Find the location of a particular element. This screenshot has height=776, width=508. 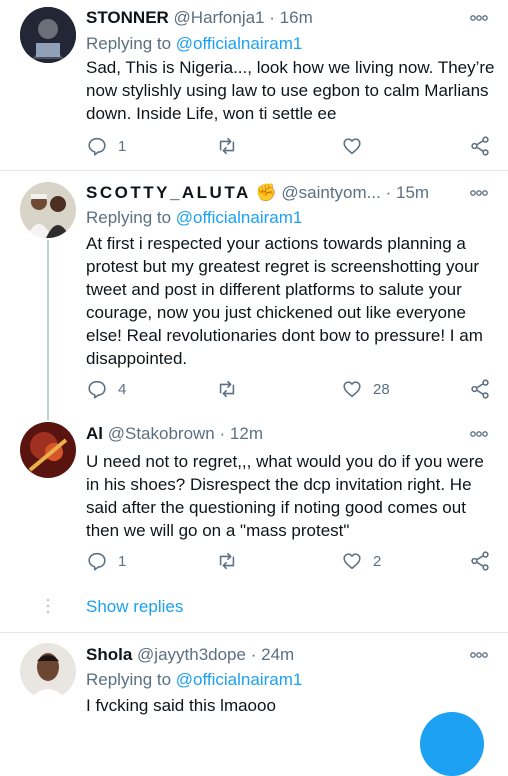

tweet-actions: 1 is located at coordinates (291, 146).